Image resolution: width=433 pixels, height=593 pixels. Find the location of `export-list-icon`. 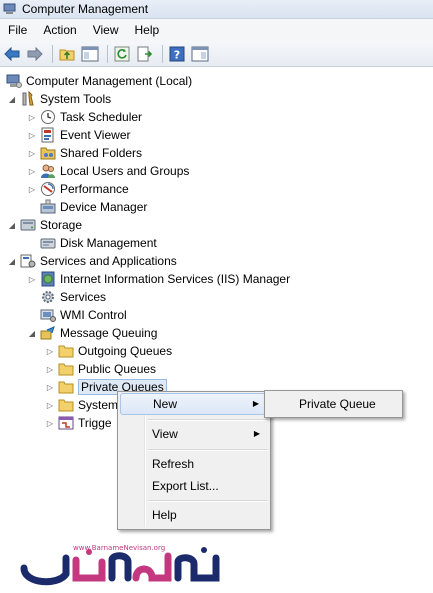

export-list-icon is located at coordinates (145, 54).